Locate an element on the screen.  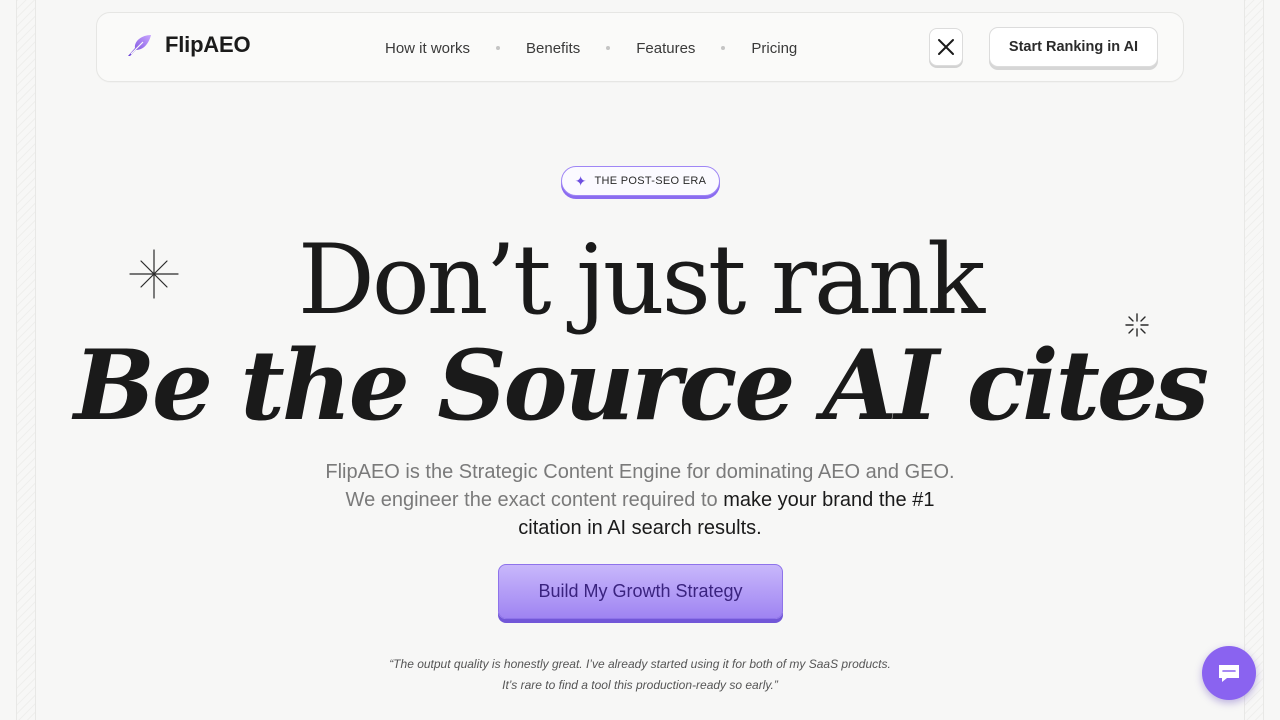
chat-bubble-icon is located at coordinates (1229, 673).